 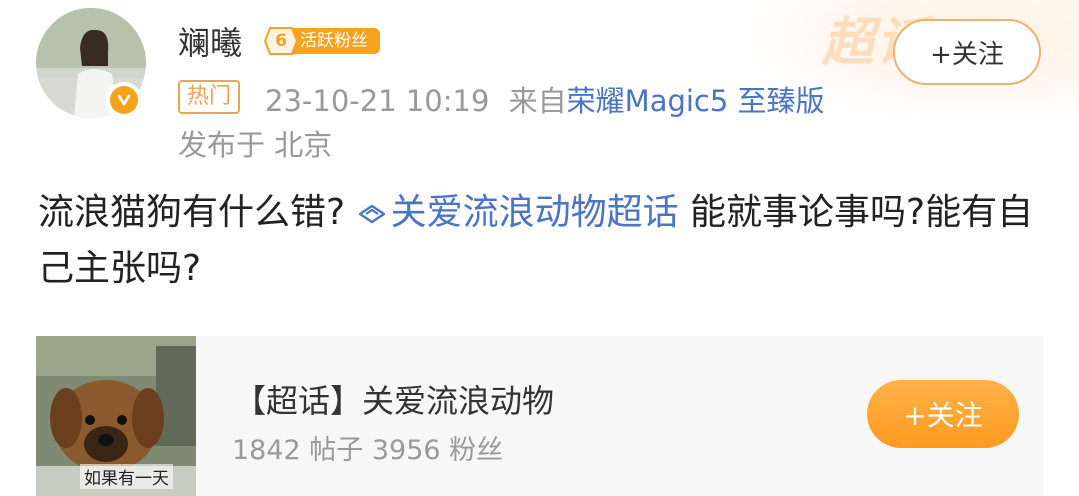 What do you see at coordinates (116, 416) in the screenshot?
I see `super-topic-thumbnail: 如果有一天` at bounding box center [116, 416].